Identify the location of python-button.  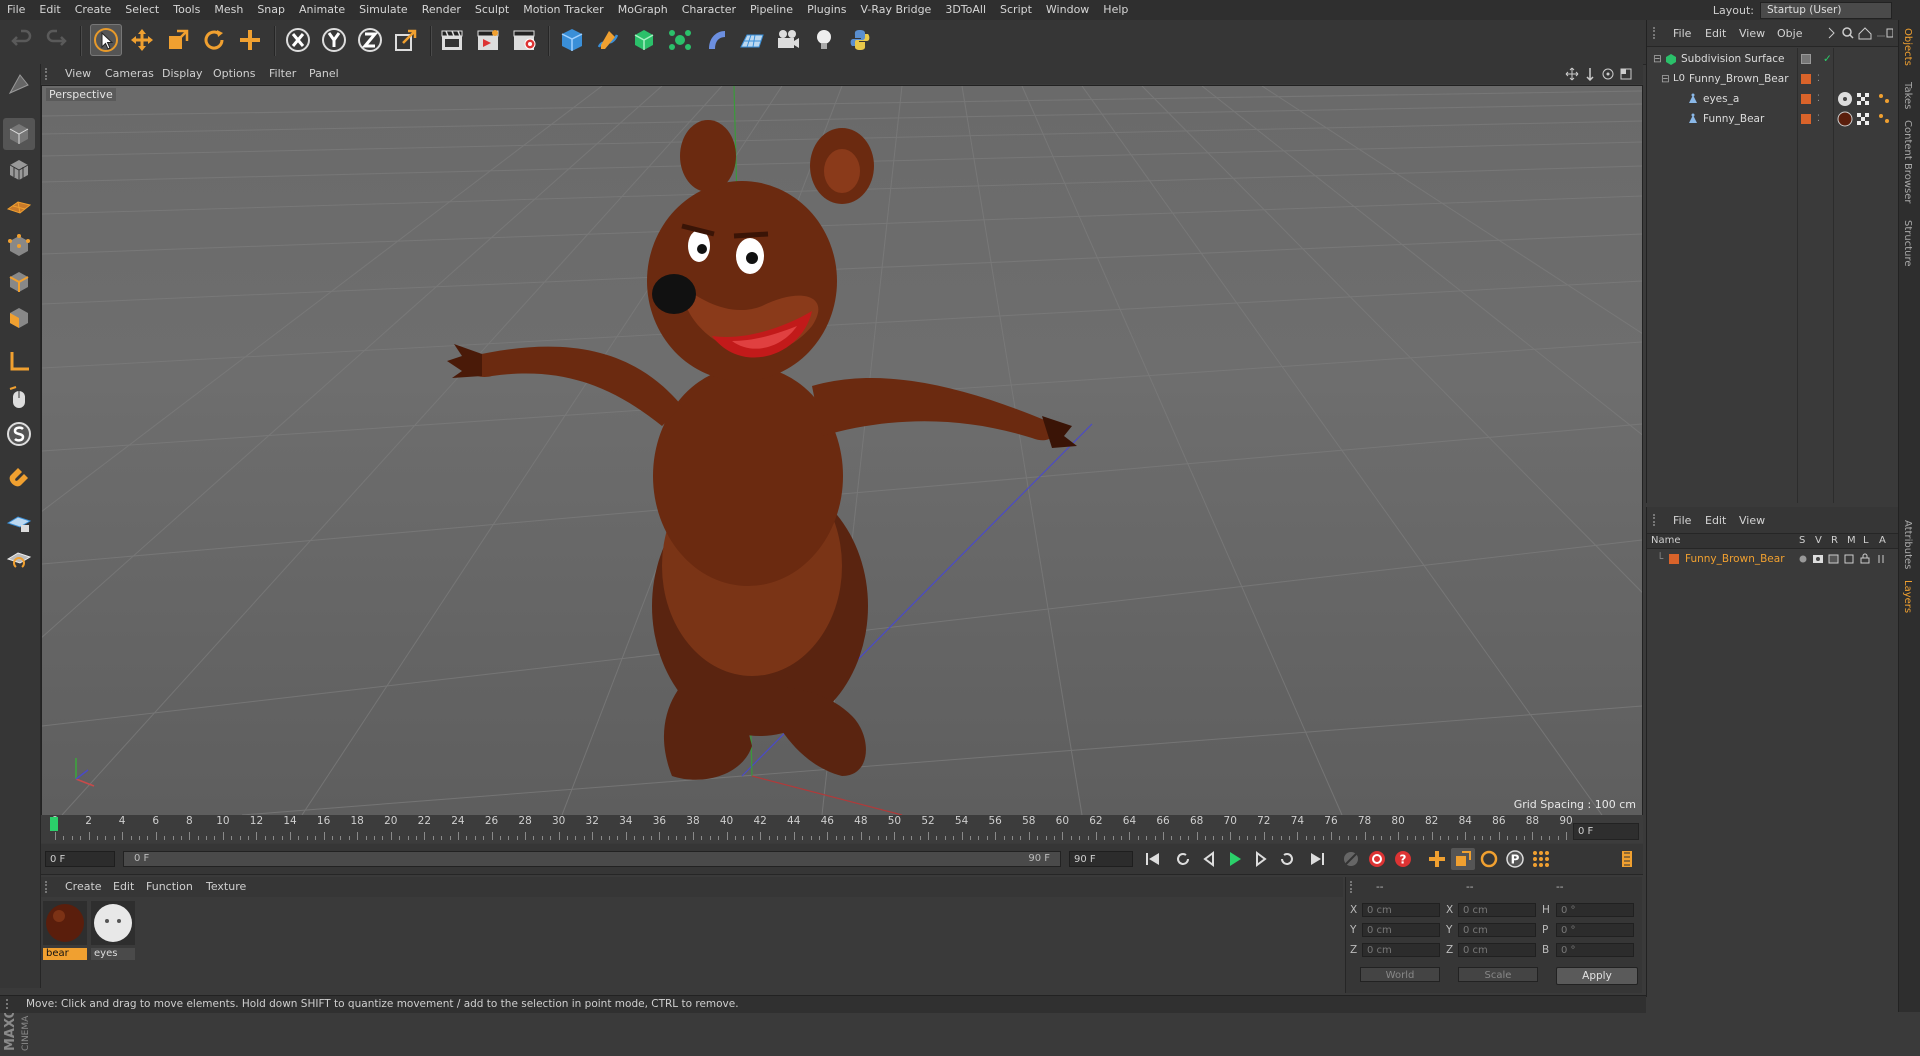
(860, 40).